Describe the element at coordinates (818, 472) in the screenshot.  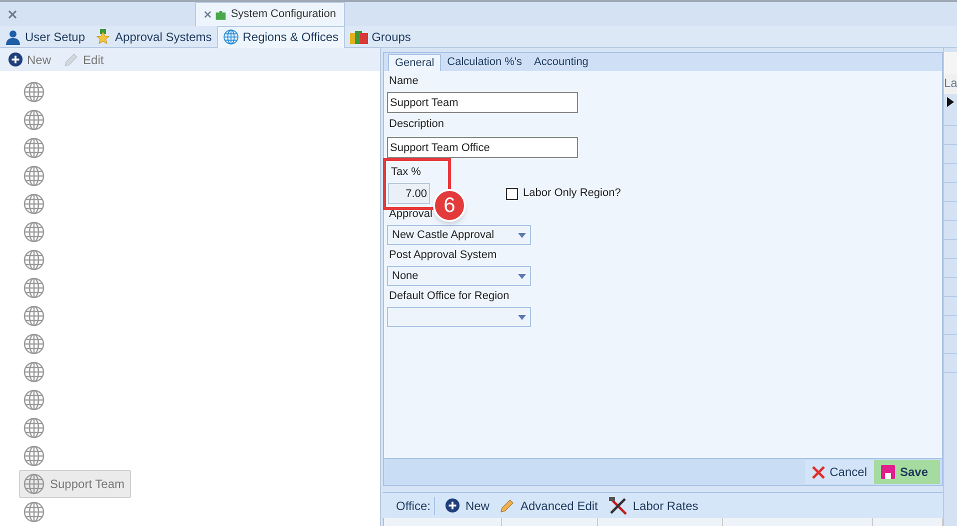
I see `cross-icon` at that location.